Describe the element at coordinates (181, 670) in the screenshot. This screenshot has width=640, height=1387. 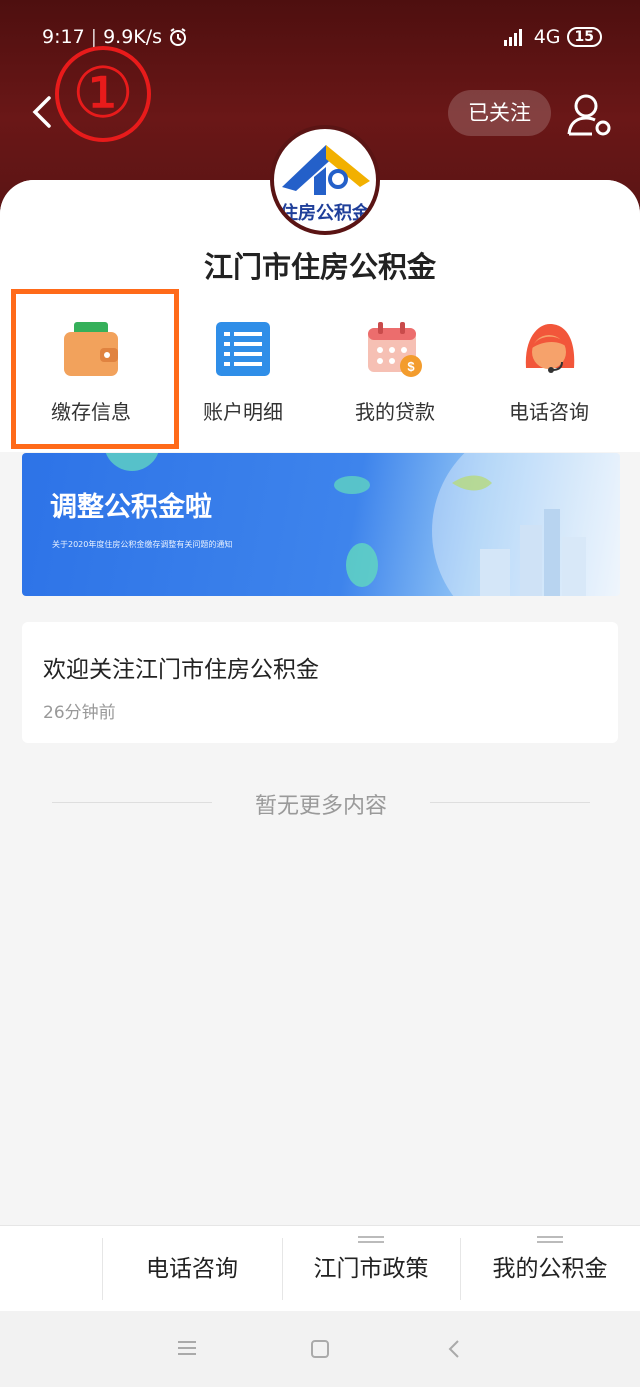
I see `message-title: 欢迎关注江门市住房公积金` at that location.